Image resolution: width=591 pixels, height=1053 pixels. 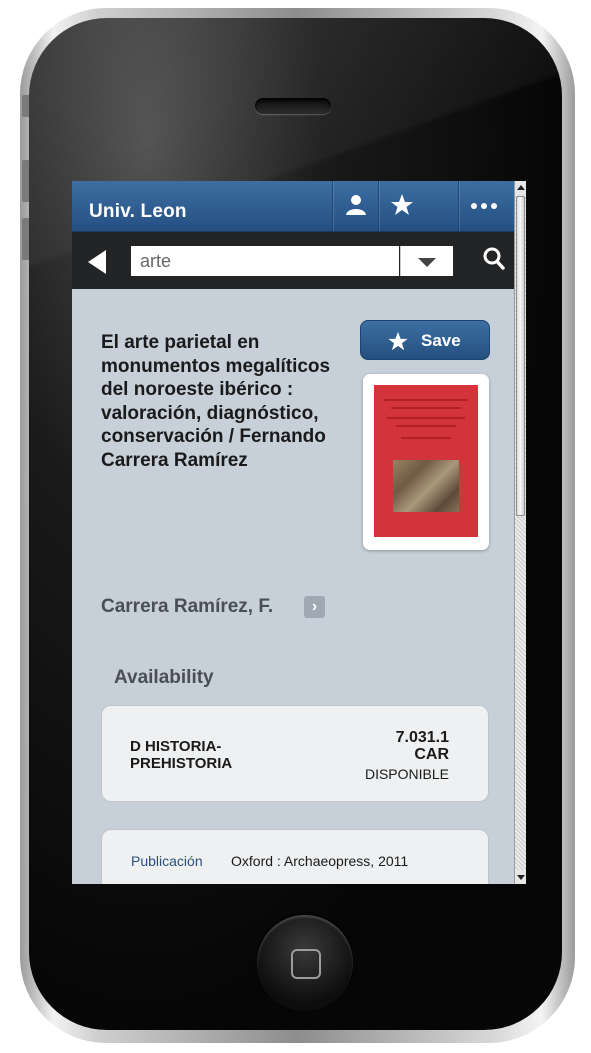 What do you see at coordinates (426, 486) in the screenshot?
I see `cover-photo` at bounding box center [426, 486].